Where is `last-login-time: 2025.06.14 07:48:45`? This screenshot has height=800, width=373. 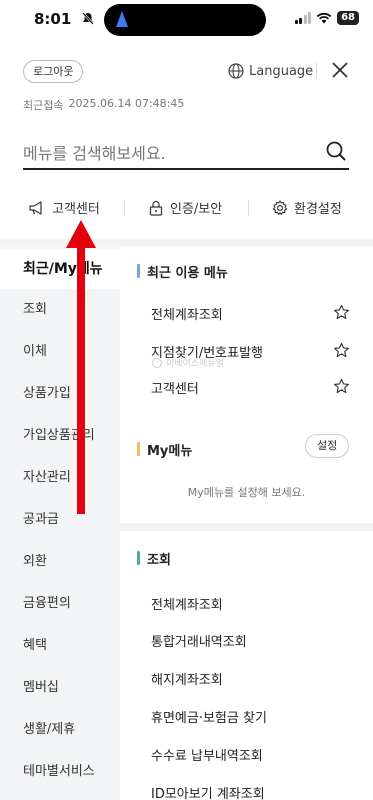
last-login-time: 2025.06.14 07:48:45 is located at coordinates (126, 103).